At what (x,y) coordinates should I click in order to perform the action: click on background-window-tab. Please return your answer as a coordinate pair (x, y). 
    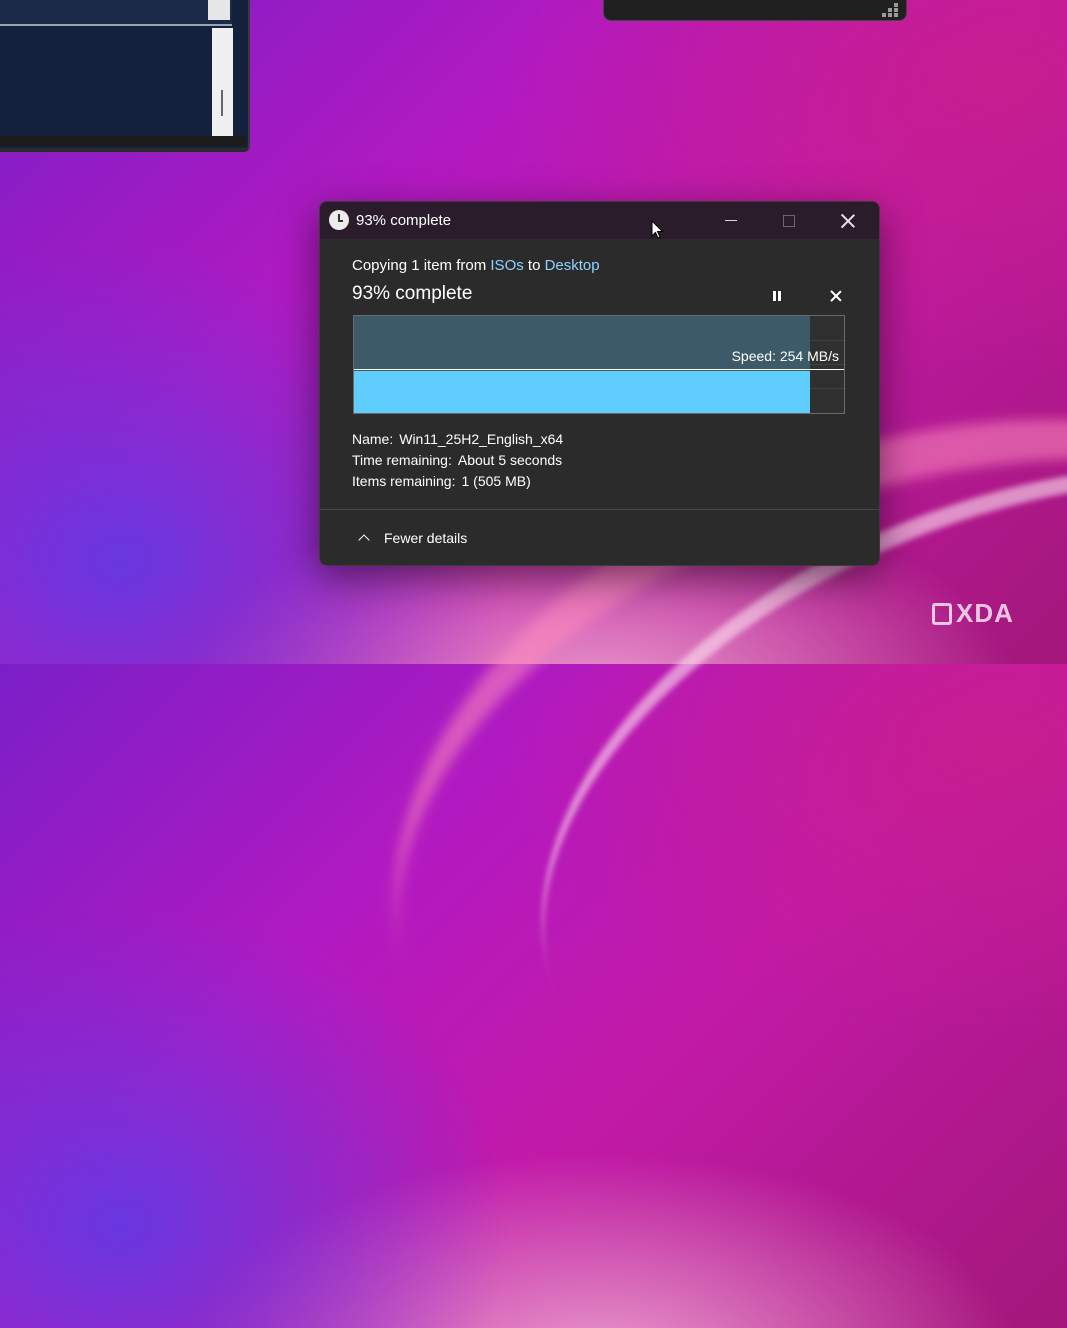
    Looking at the image, I should click on (219, 10).